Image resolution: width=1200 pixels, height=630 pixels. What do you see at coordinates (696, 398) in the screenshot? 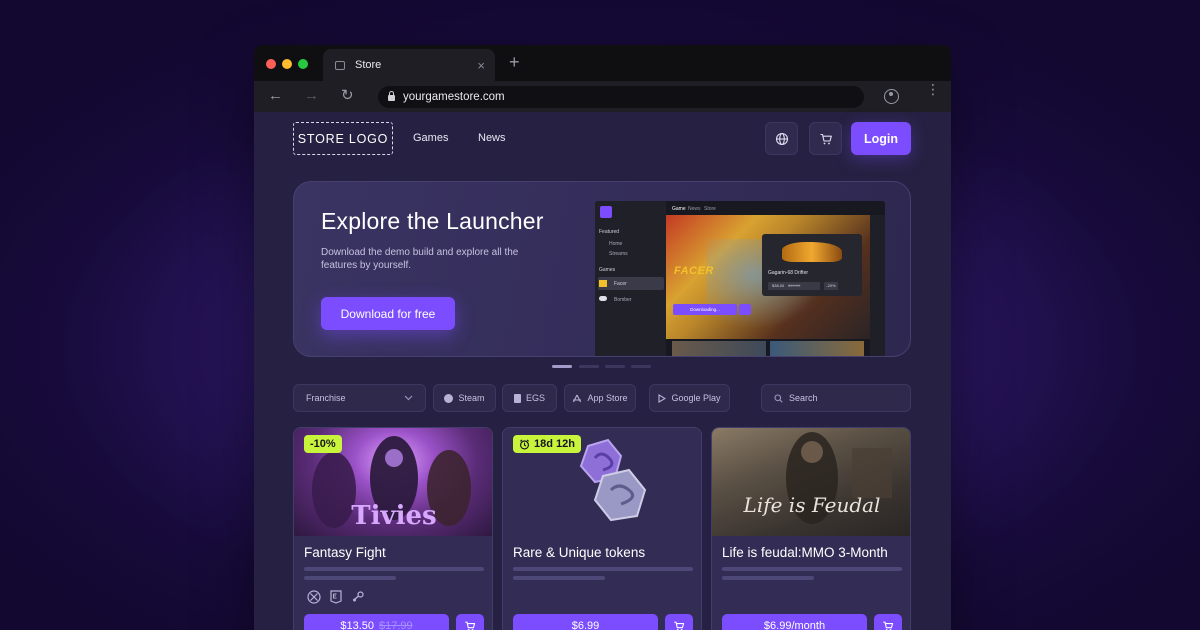
I see `google-play-filter-label: Google Play` at bounding box center [696, 398].